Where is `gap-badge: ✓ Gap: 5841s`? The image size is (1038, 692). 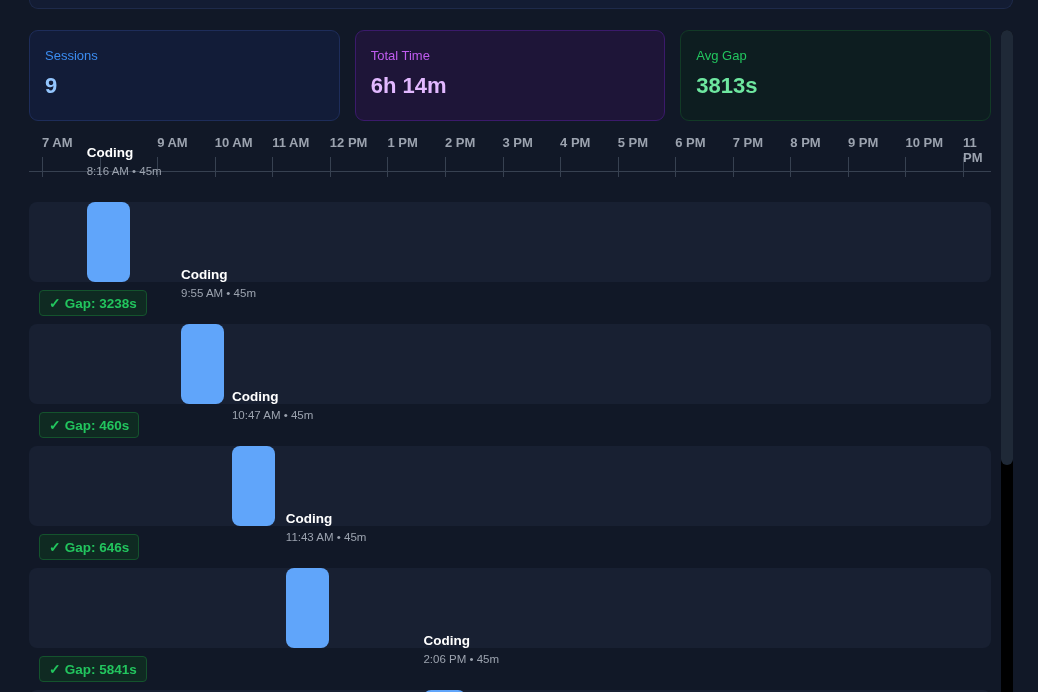
gap-badge: ✓ Gap: 5841s is located at coordinates (93, 669).